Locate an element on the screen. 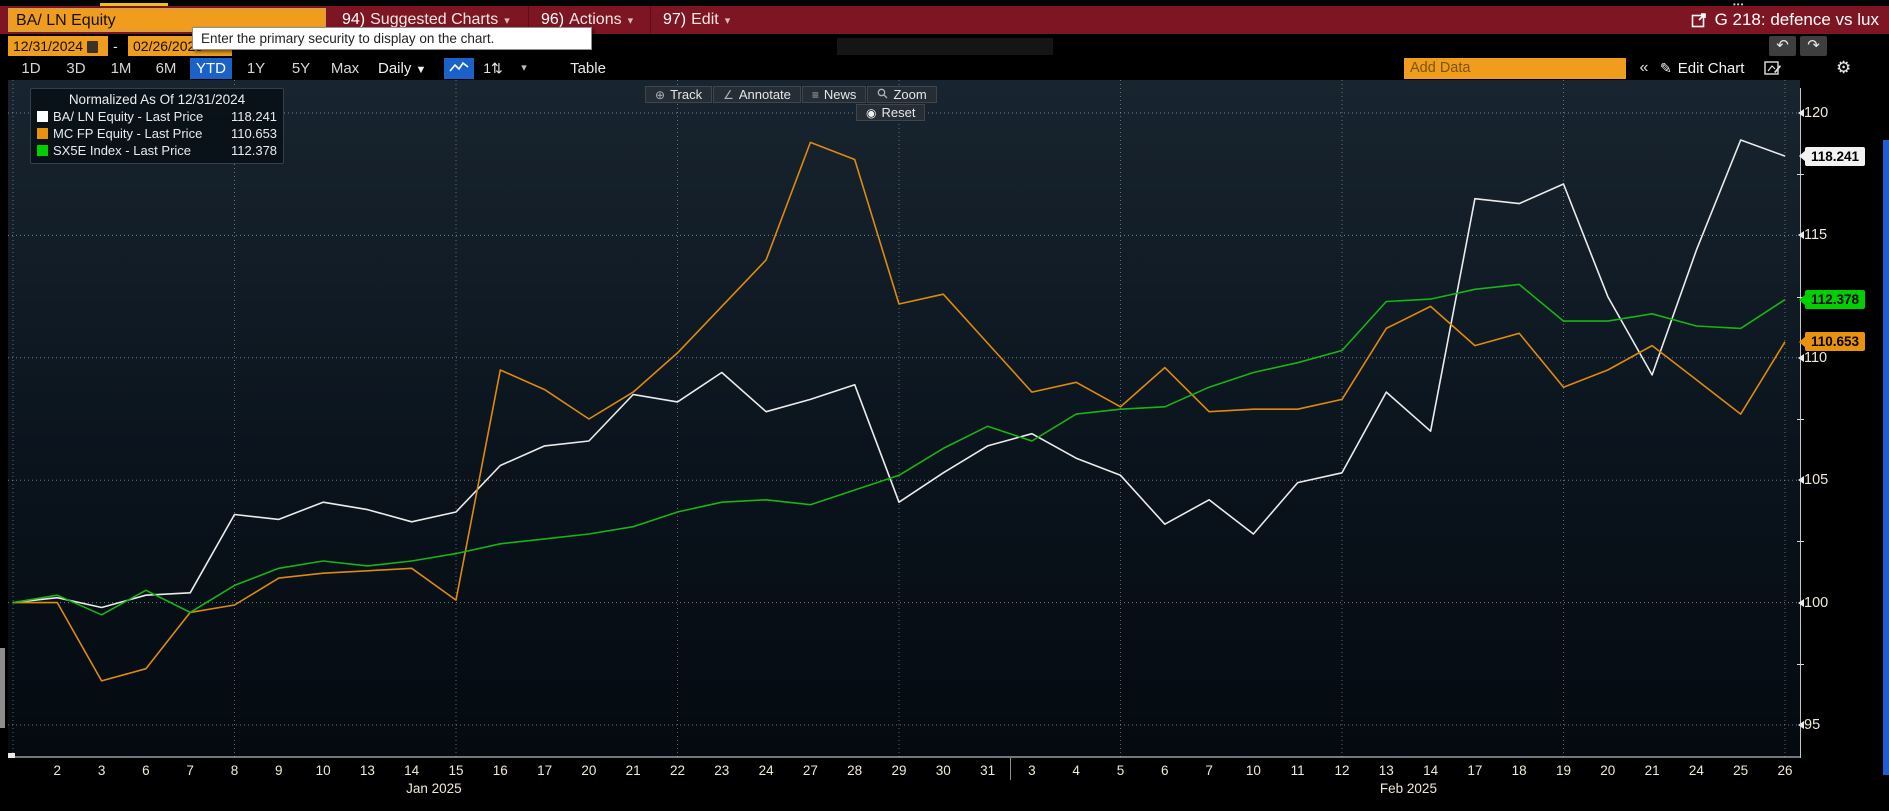 This screenshot has height=811, width=1889. x-tick-label: 28 is located at coordinates (855, 770).